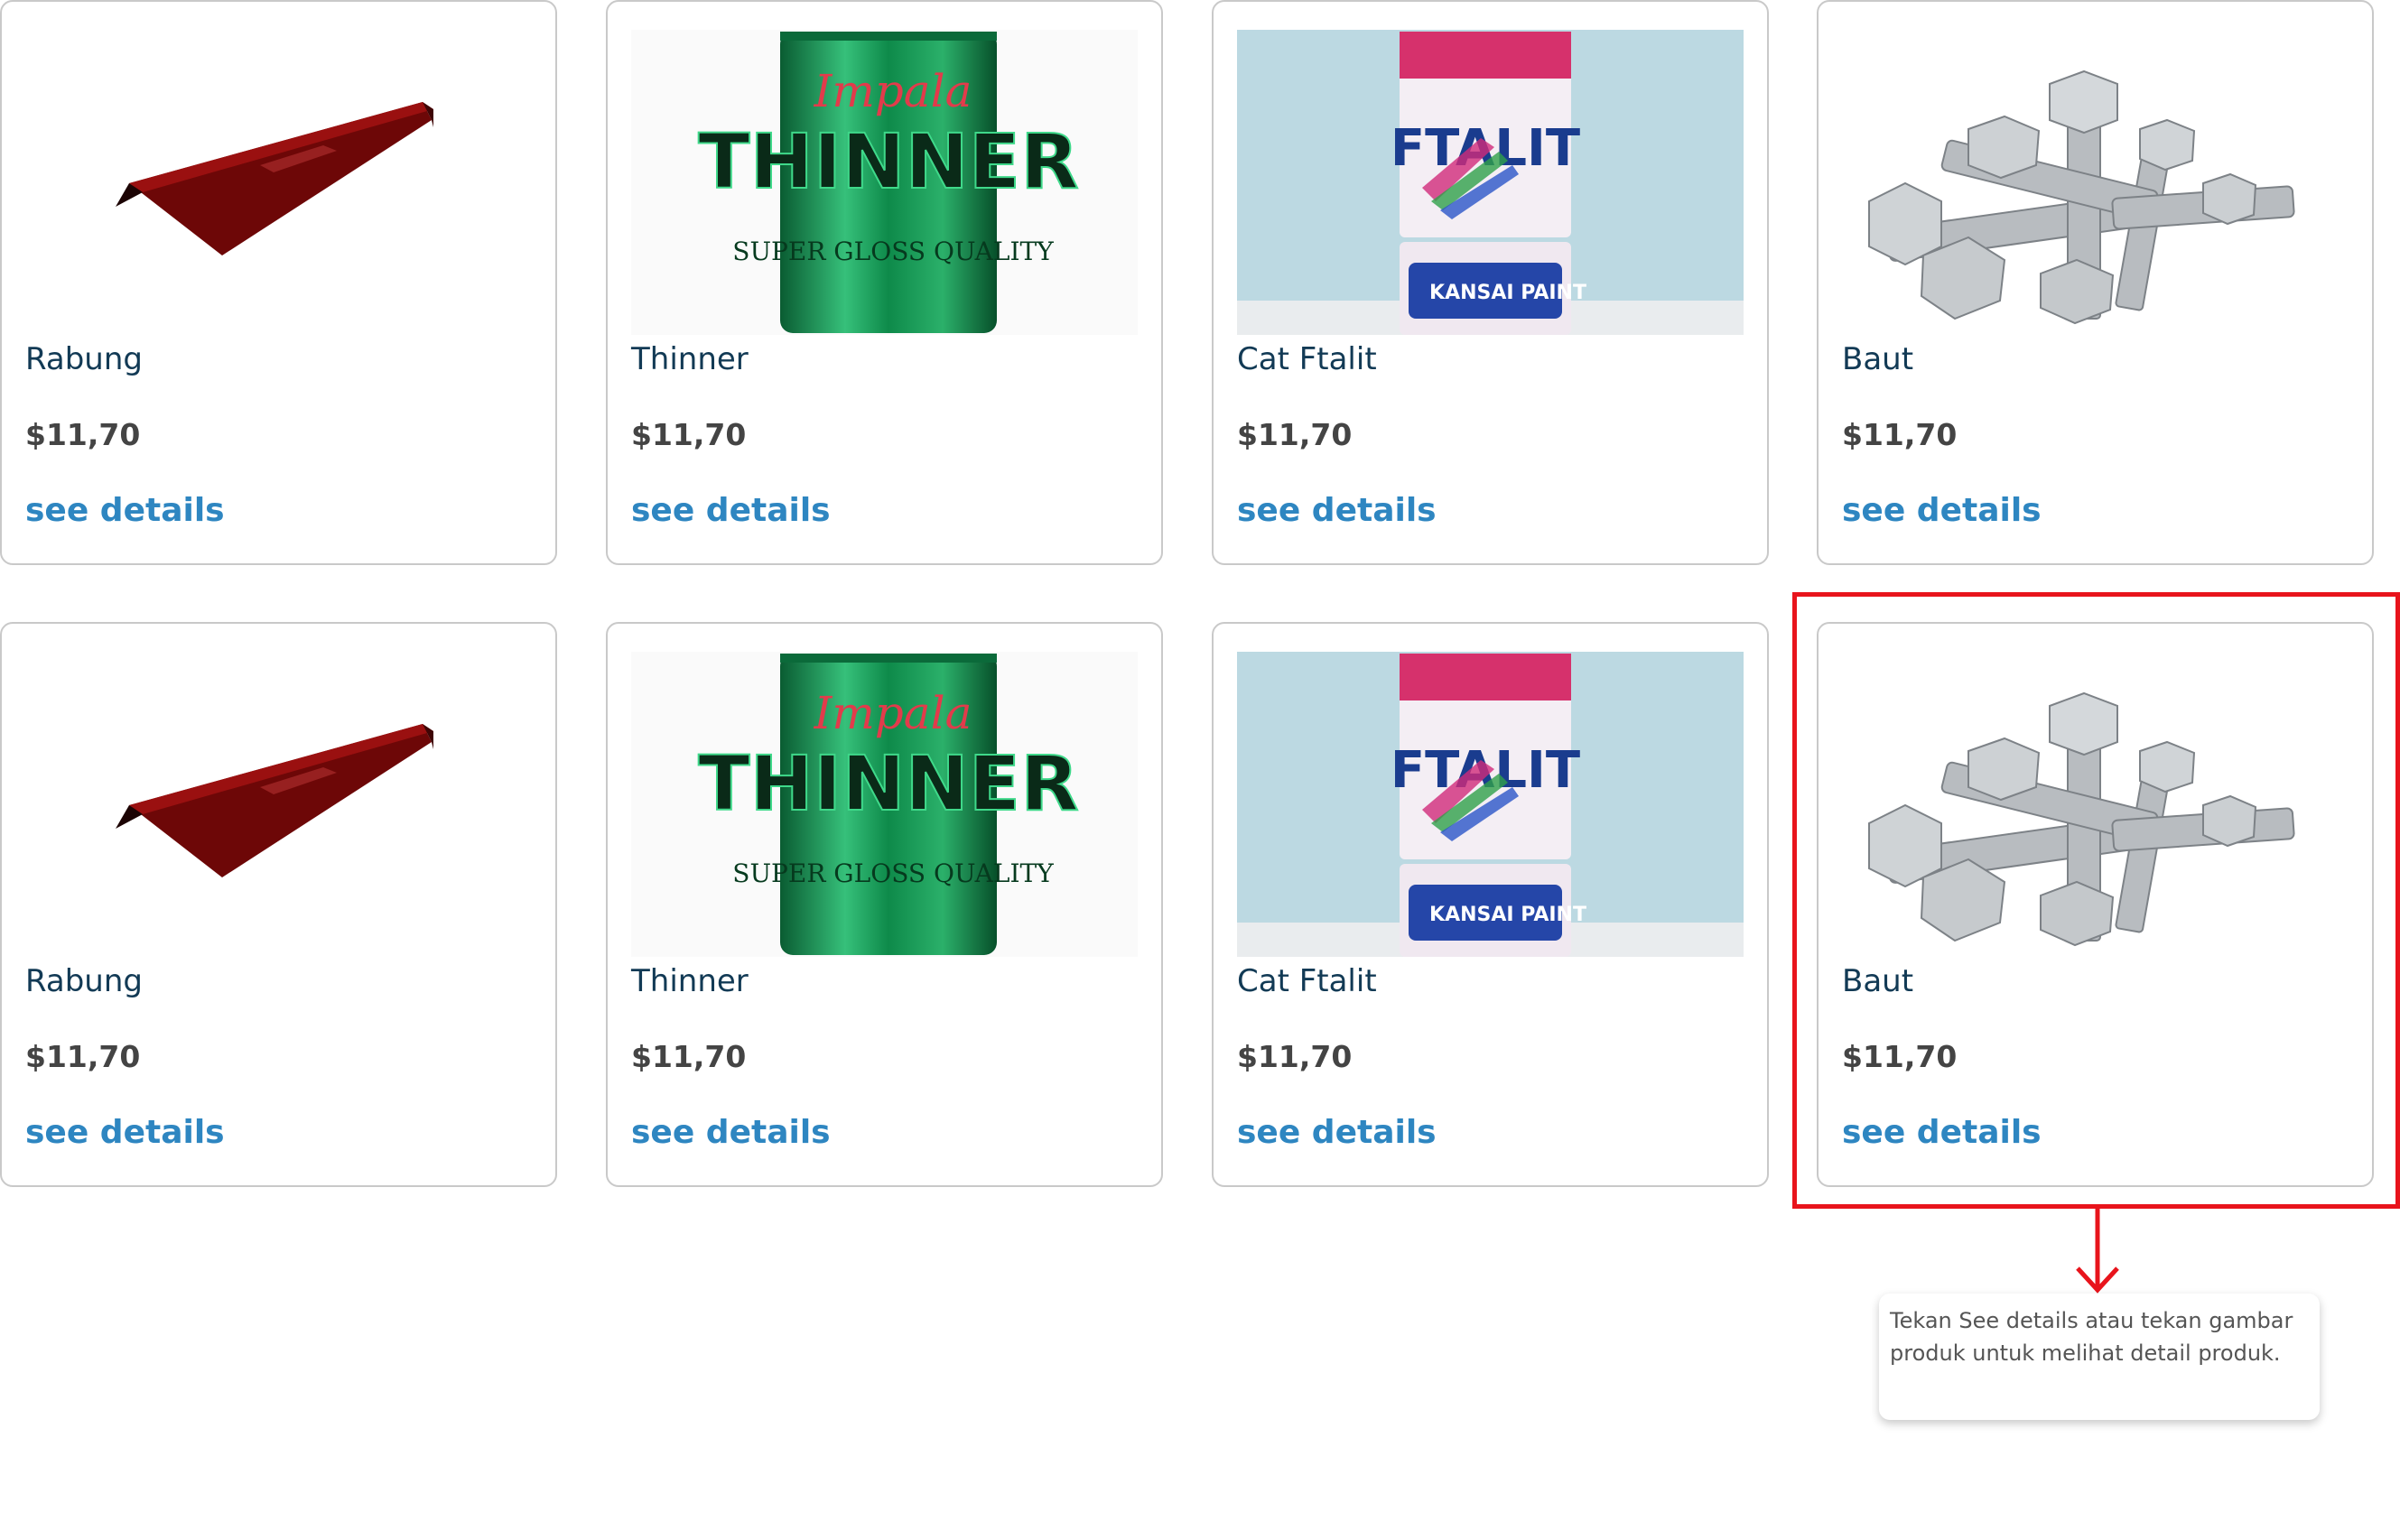  Describe the element at coordinates (2097, 1251) in the screenshot. I see `arrow-down-icon` at that location.